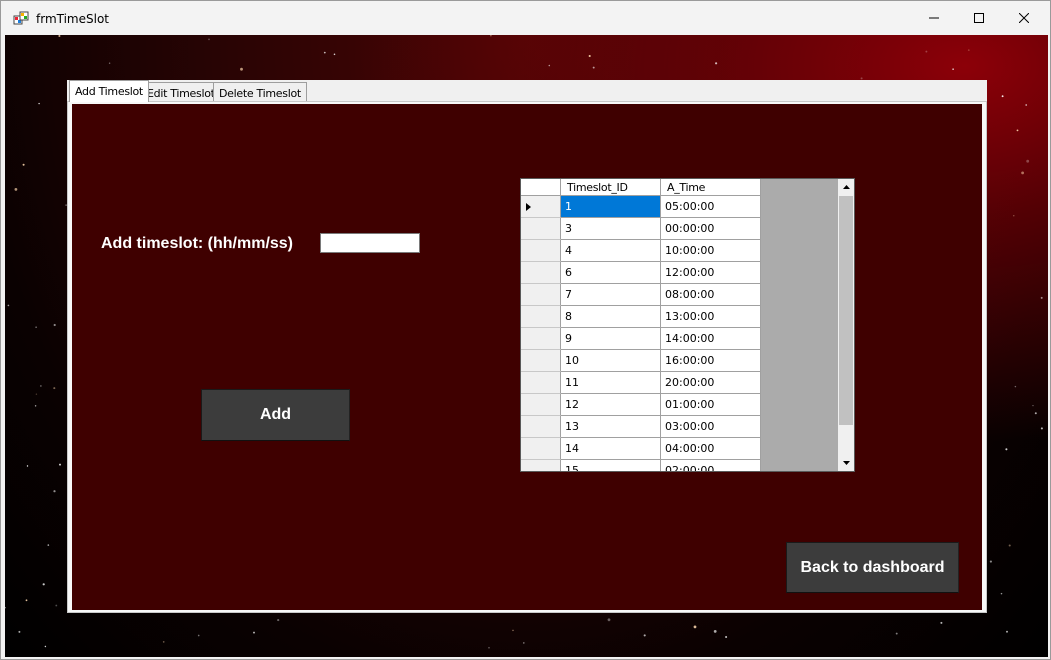 This screenshot has height=660, width=1051. I want to click on minimize-button, so click(934, 18).